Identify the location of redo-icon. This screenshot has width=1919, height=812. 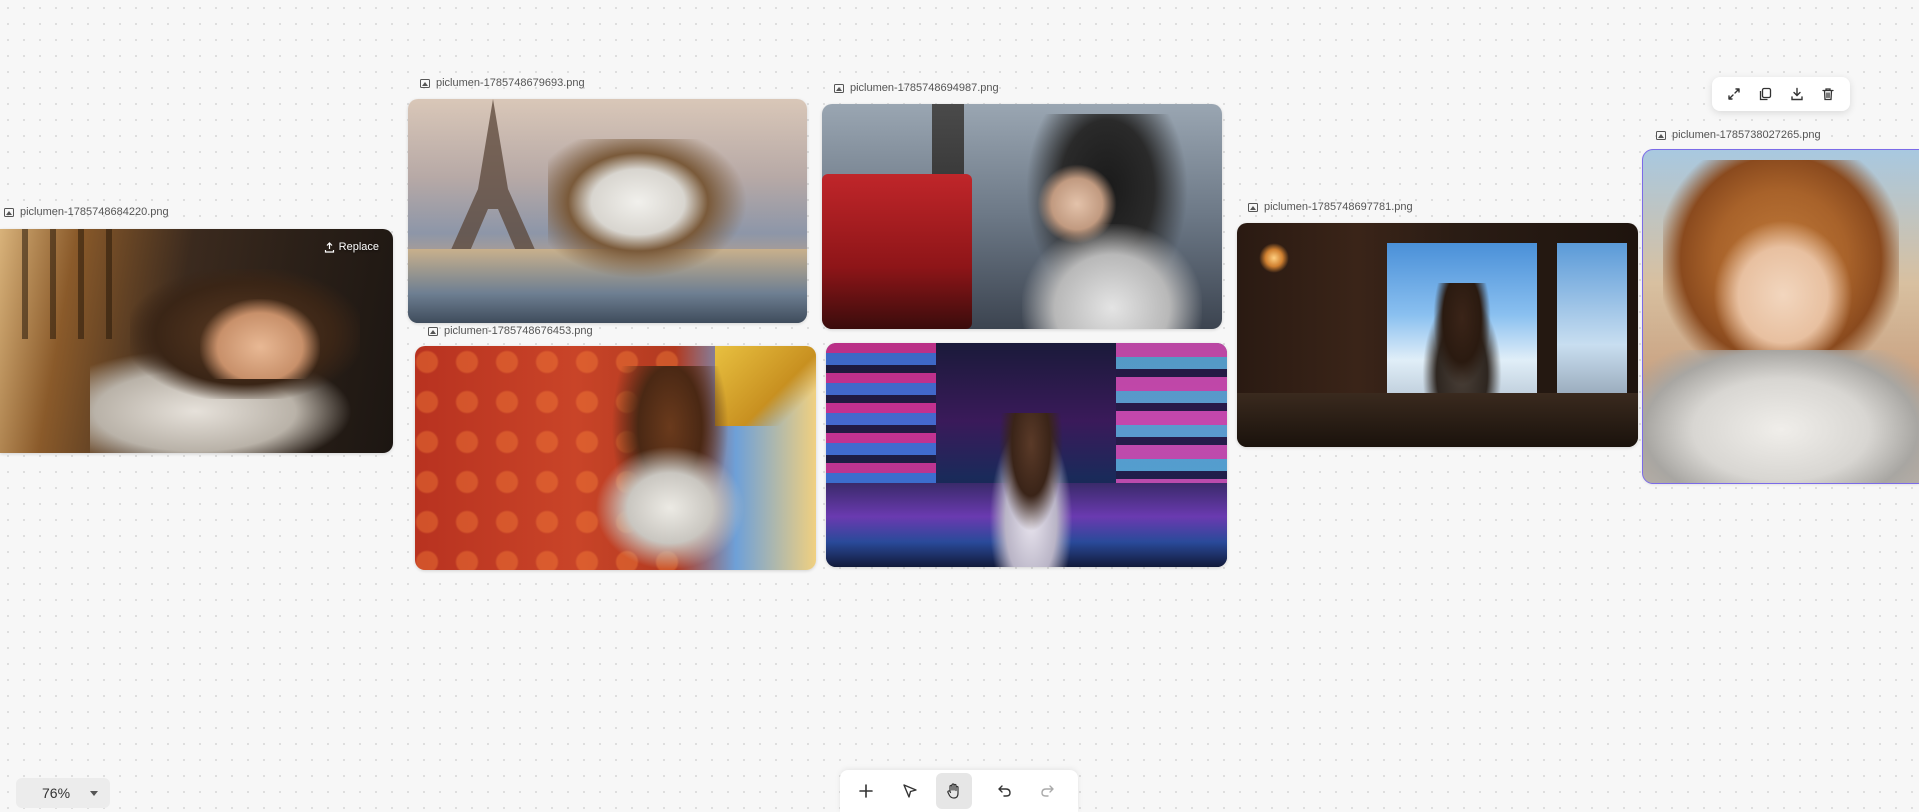
(1047, 791).